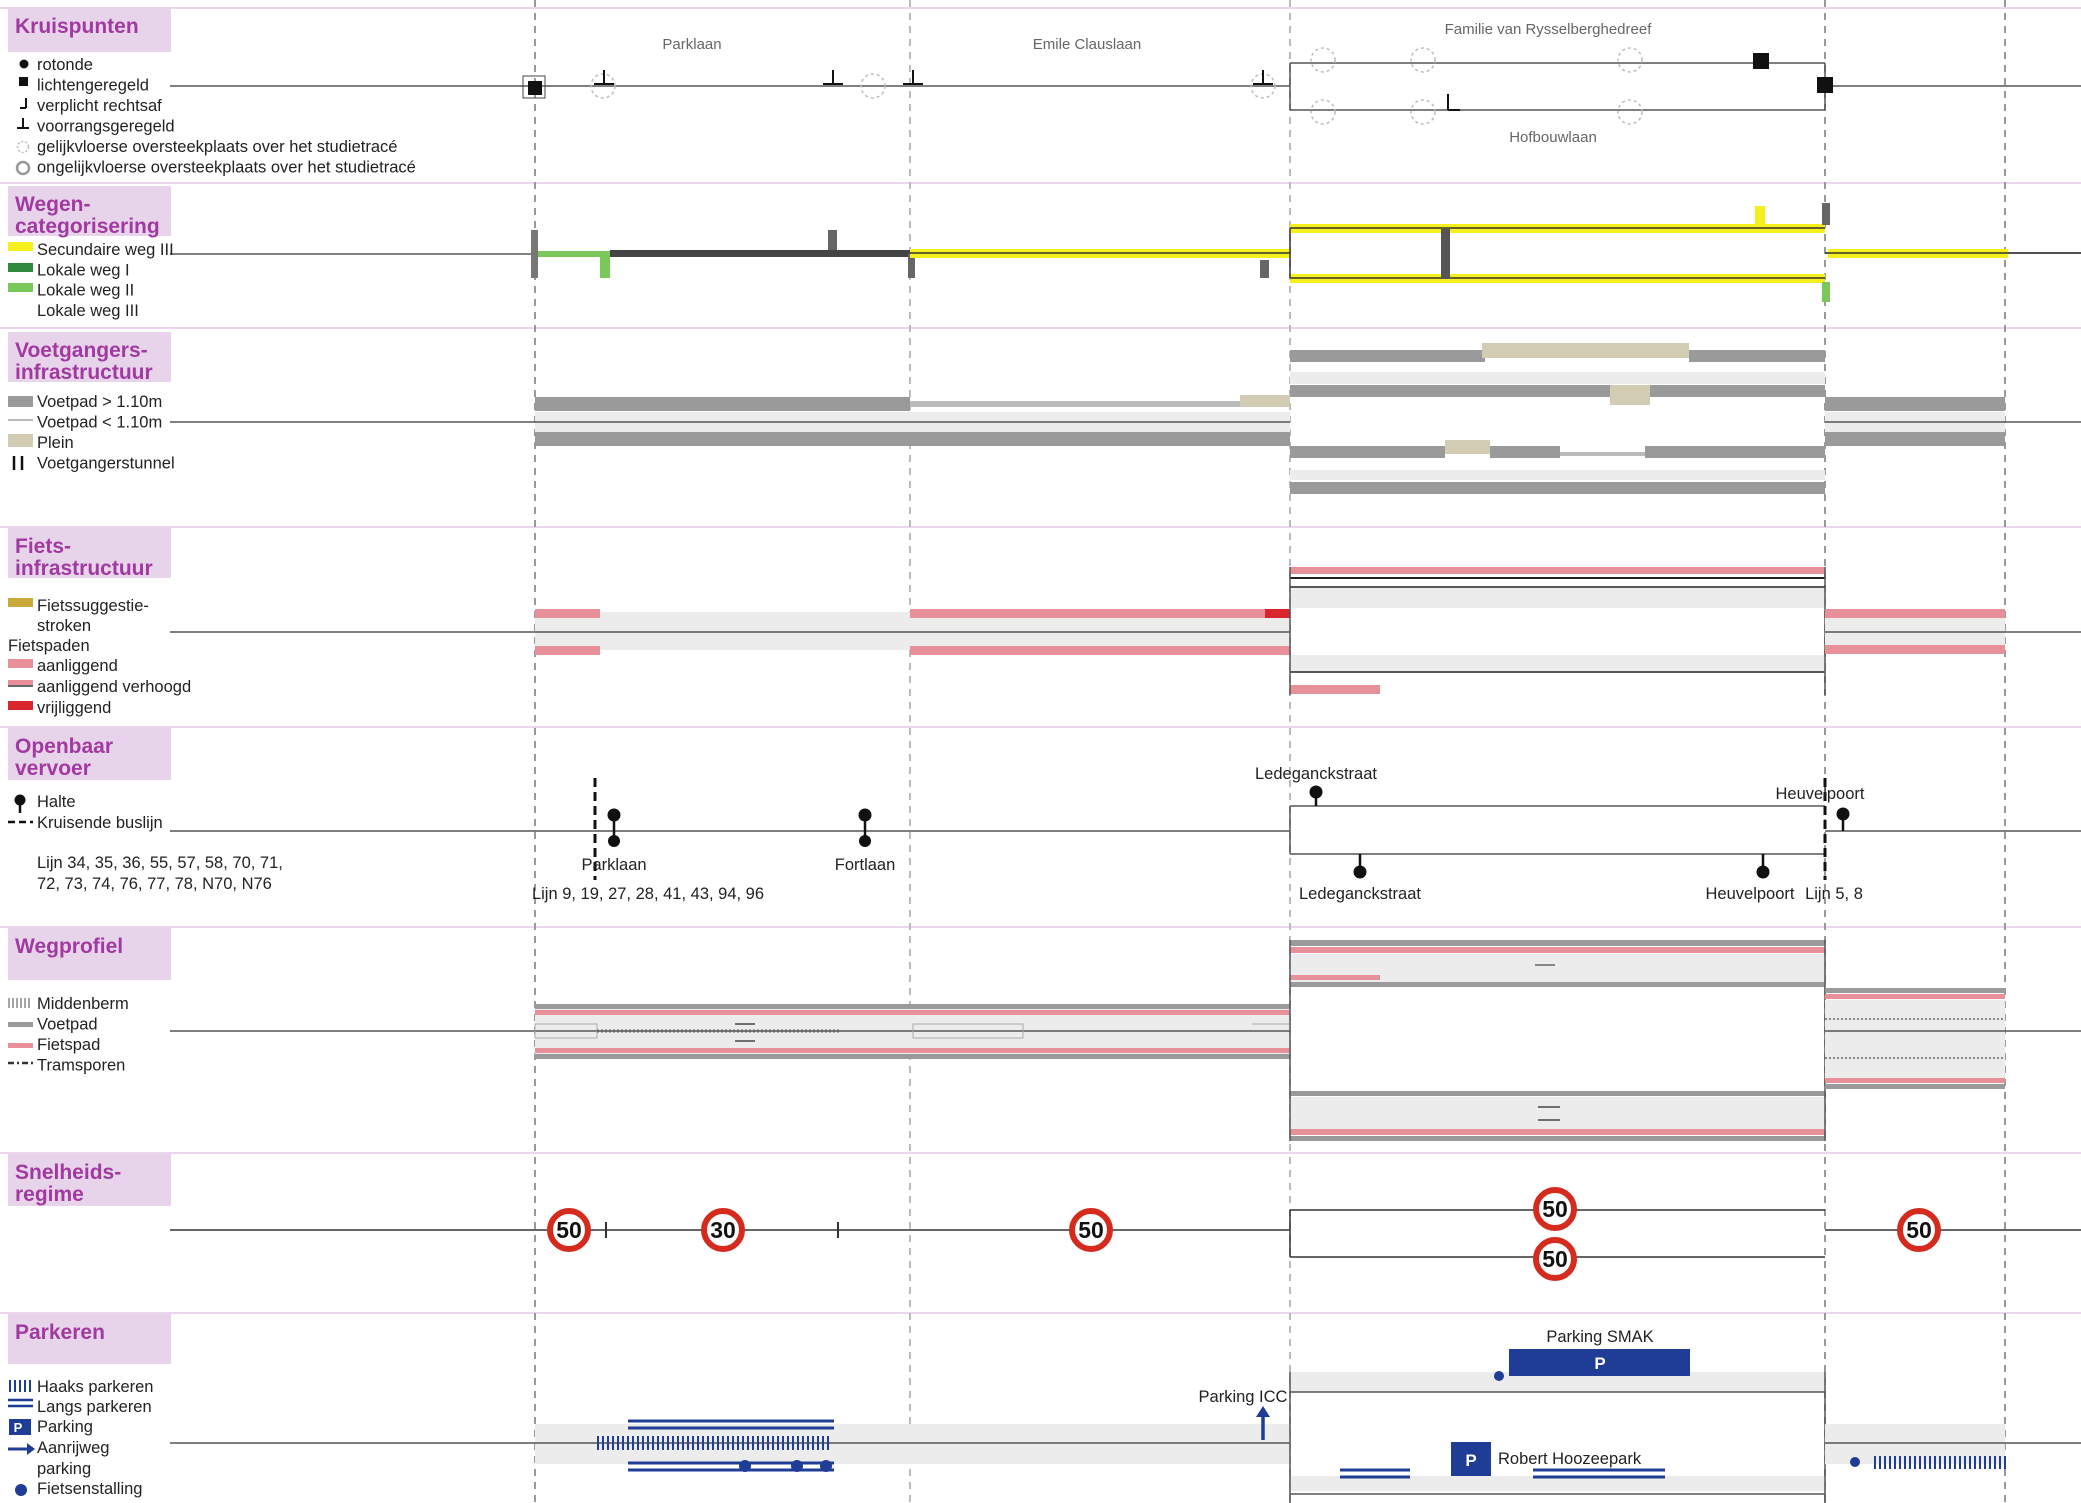  I want to click on vrijliggend-swatch, so click(20, 705).